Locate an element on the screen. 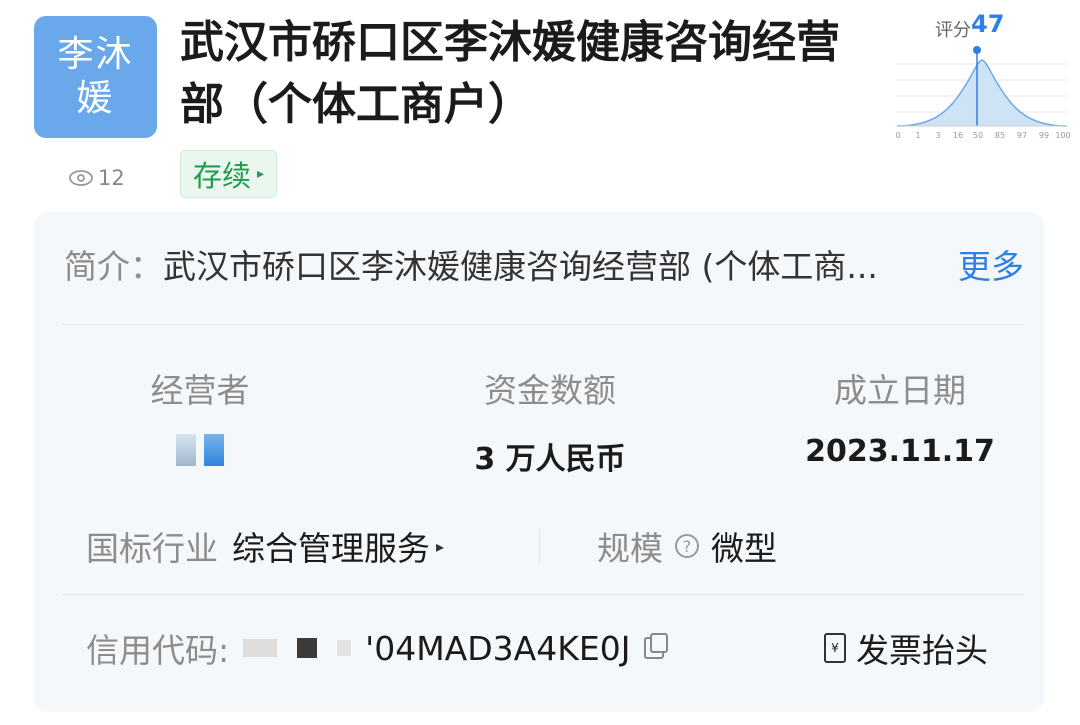 The height and width of the screenshot is (725, 1080). credit-code-row: 信用代码: '04MAD3A4KE0J is located at coordinates (377, 648).